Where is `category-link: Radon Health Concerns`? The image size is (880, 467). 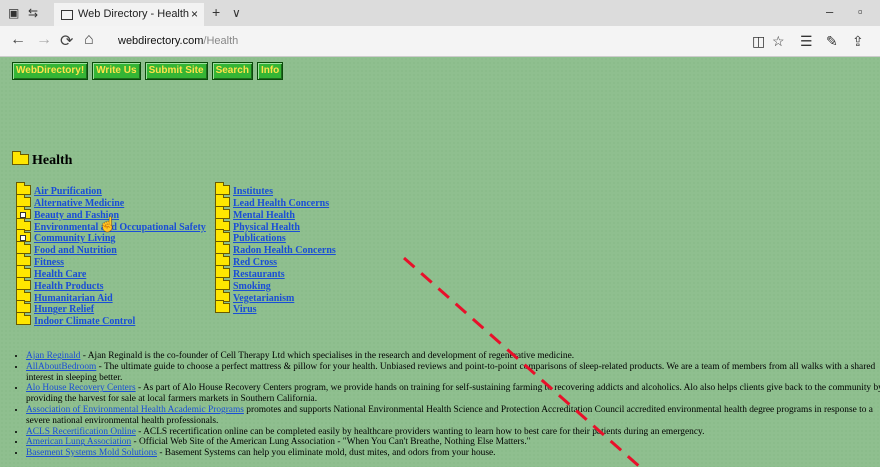
category-link: Radon Health Concerns is located at coordinates (284, 250).